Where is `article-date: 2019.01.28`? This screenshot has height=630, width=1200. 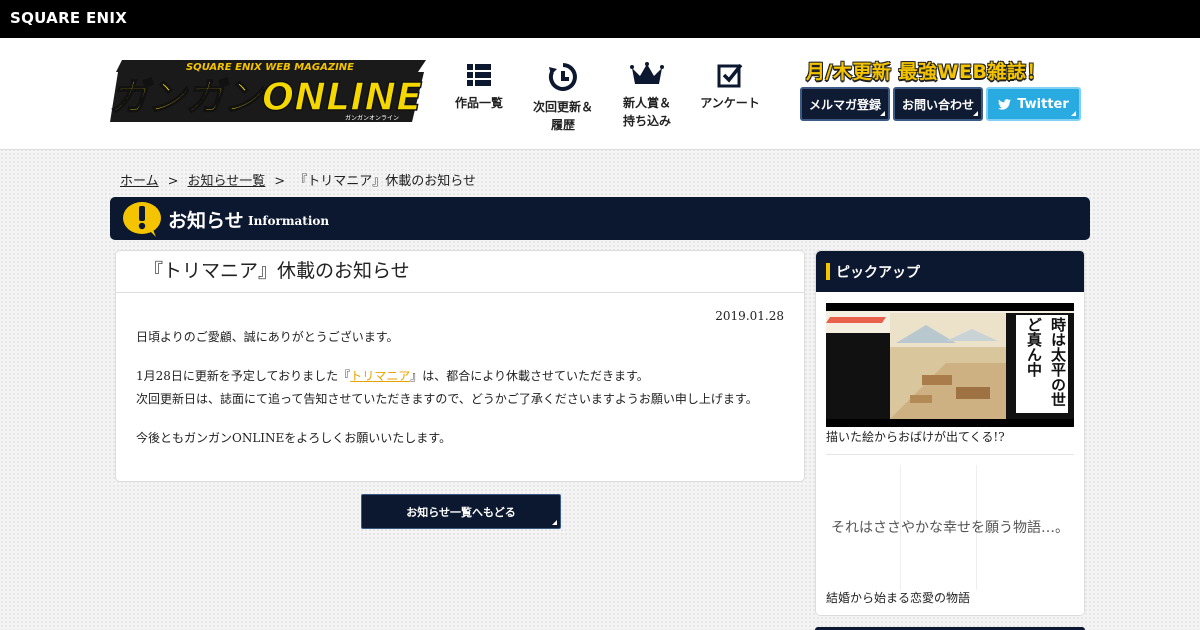 article-date: 2019.01.28 is located at coordinates (749, 316).